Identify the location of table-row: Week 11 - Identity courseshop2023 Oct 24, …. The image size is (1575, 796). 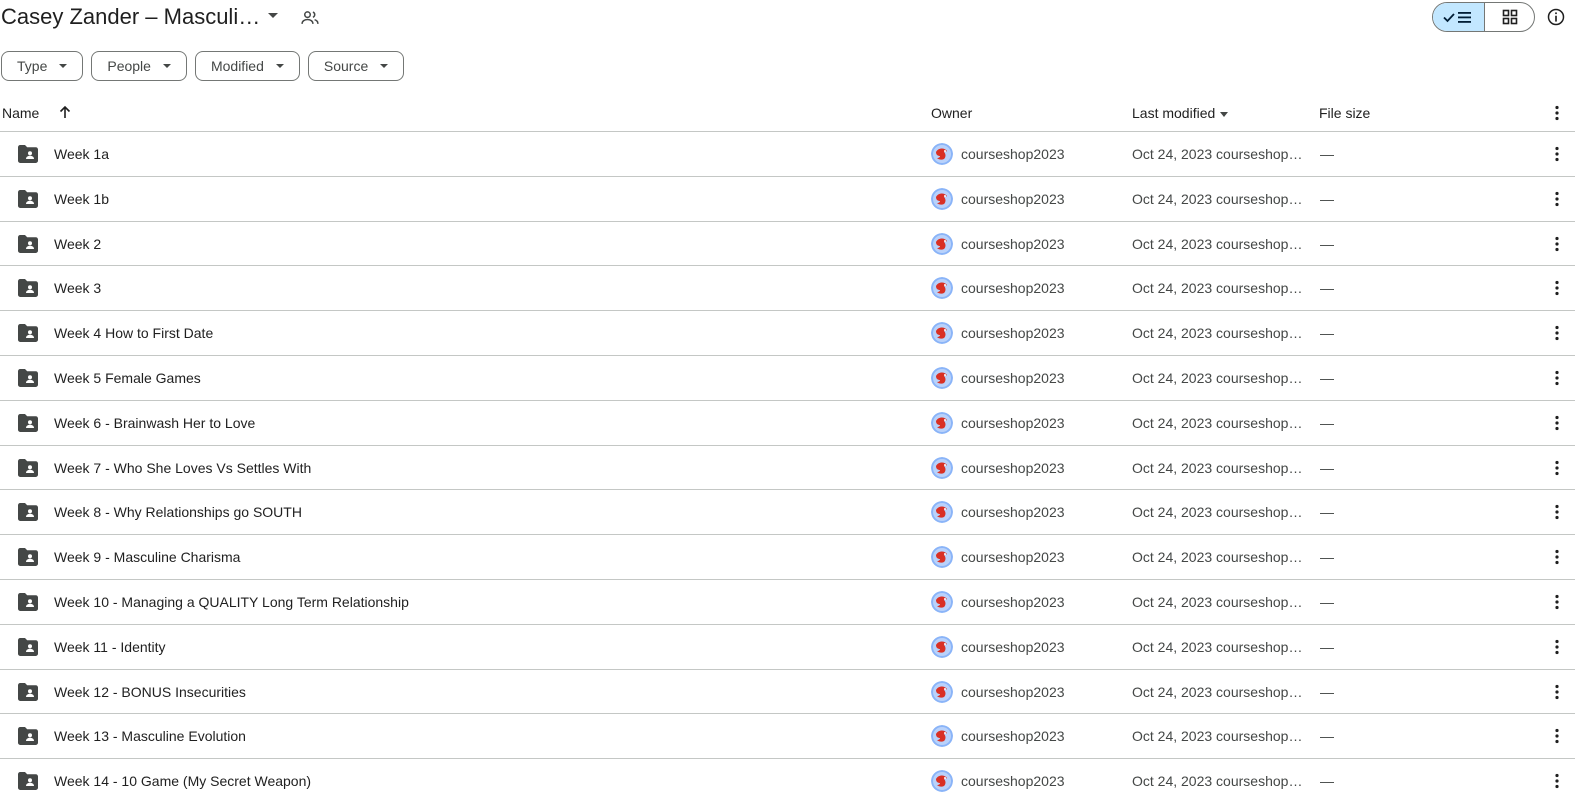
(787, 647).